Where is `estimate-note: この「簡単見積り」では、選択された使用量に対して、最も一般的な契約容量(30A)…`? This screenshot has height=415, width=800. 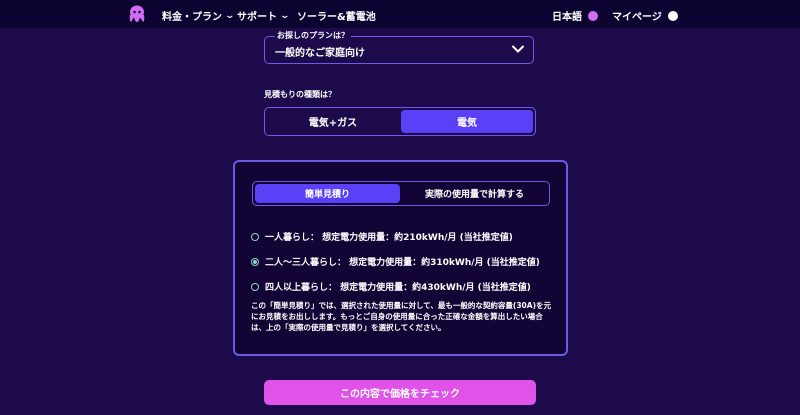 estimate-note: この「簡単見積り」では、選択された使用量に対して、最も一般的な契約容量(30A)… is located at coordinates (401, 316).